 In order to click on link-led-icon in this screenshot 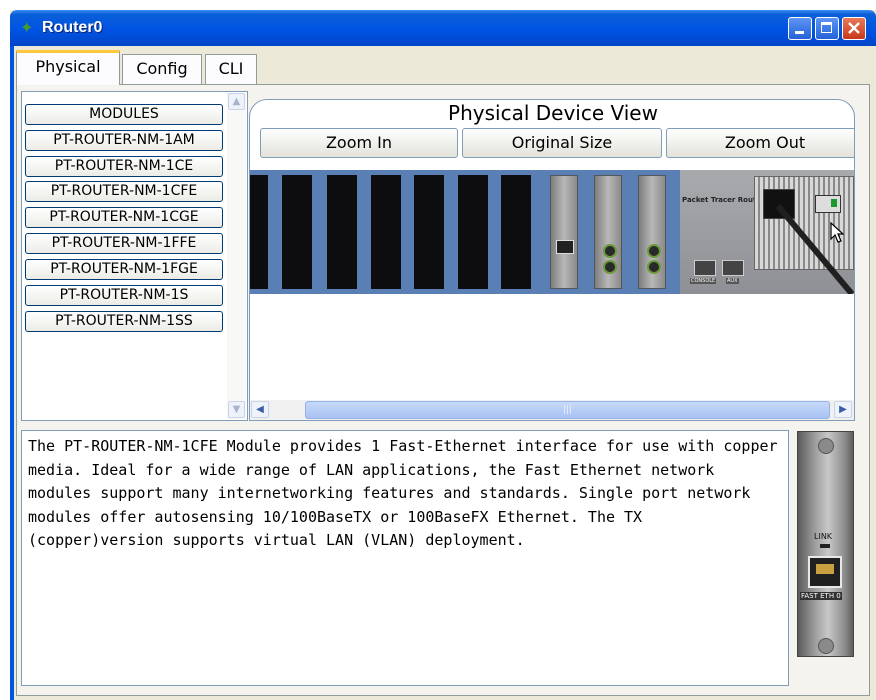, I will do `click(825, 546)`.